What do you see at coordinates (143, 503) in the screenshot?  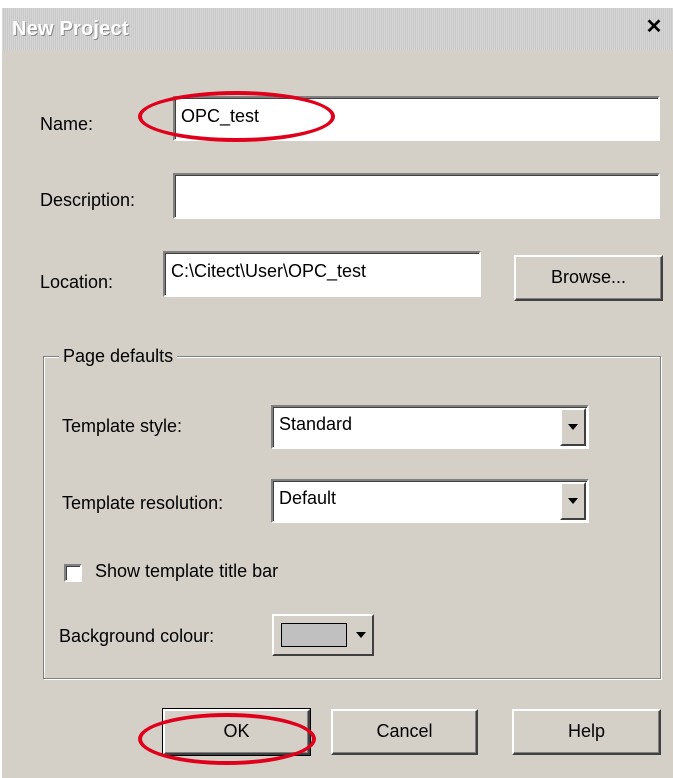 I see `template-resolution-label: Template resolution:` at bounding box center [143, 503].